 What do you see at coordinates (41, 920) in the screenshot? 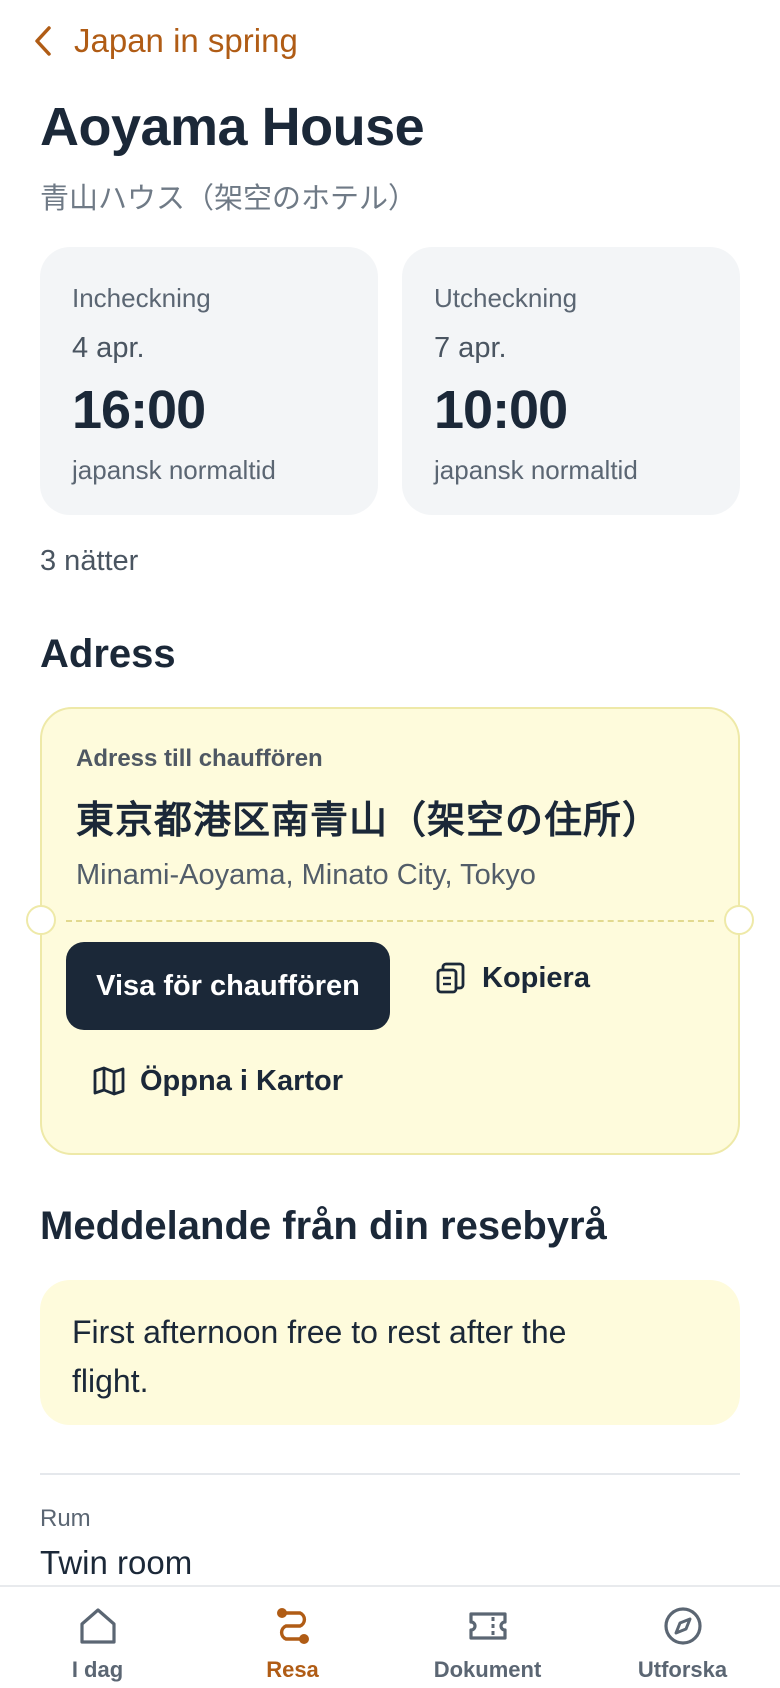
I see `ticket-notch-left` at bounding box center [41, 920].